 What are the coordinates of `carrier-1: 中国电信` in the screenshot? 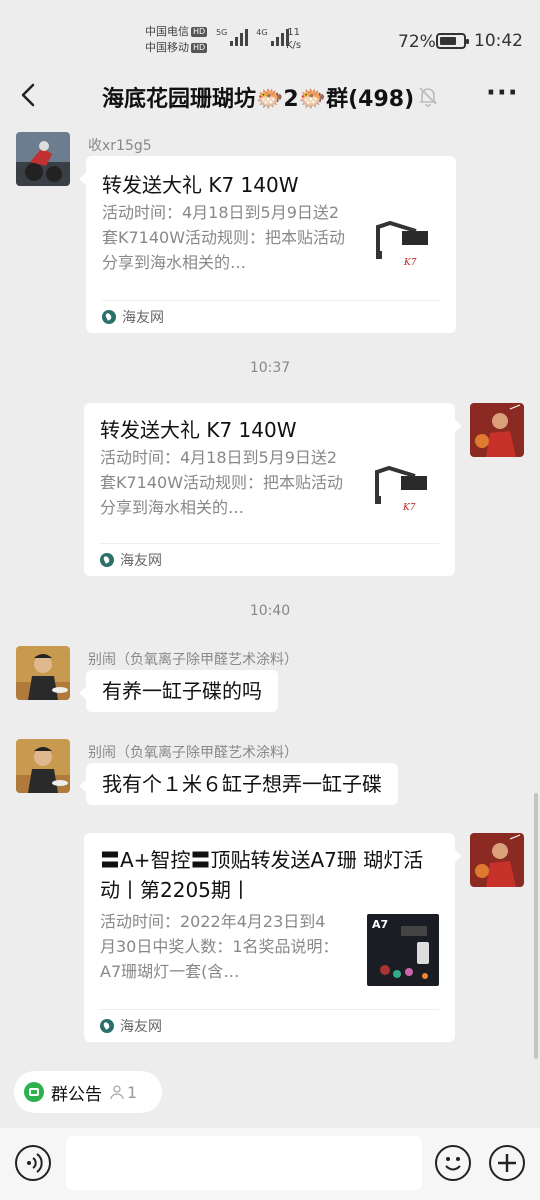 It's located at (167, 31).